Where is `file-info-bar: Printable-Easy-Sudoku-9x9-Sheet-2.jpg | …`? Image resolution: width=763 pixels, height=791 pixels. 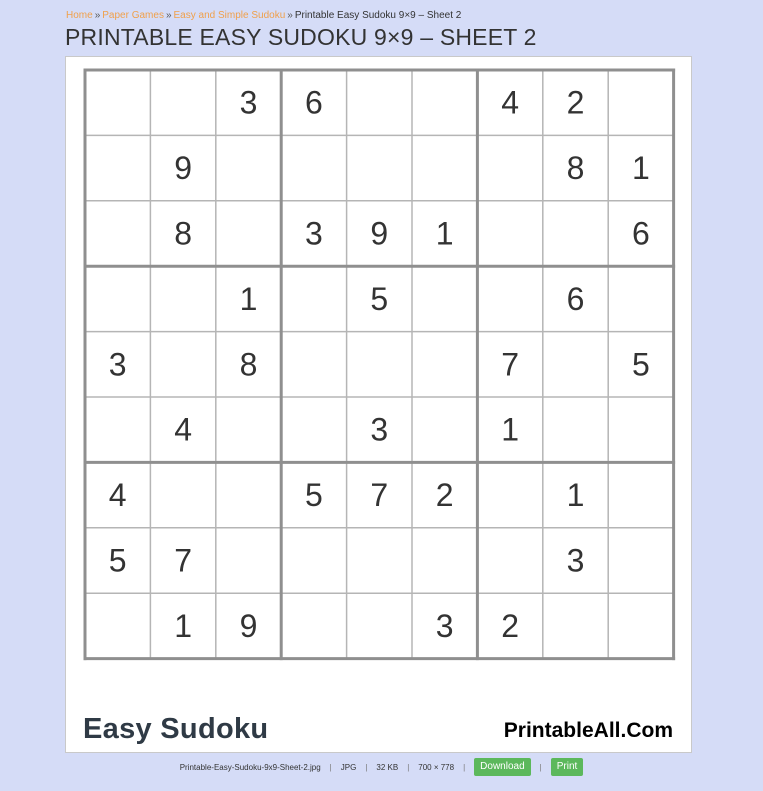
file-info-bar: Printable-Easy-Sudoku-9x9-Sheet-2.jpg | … is located at coordinates (381, 767).